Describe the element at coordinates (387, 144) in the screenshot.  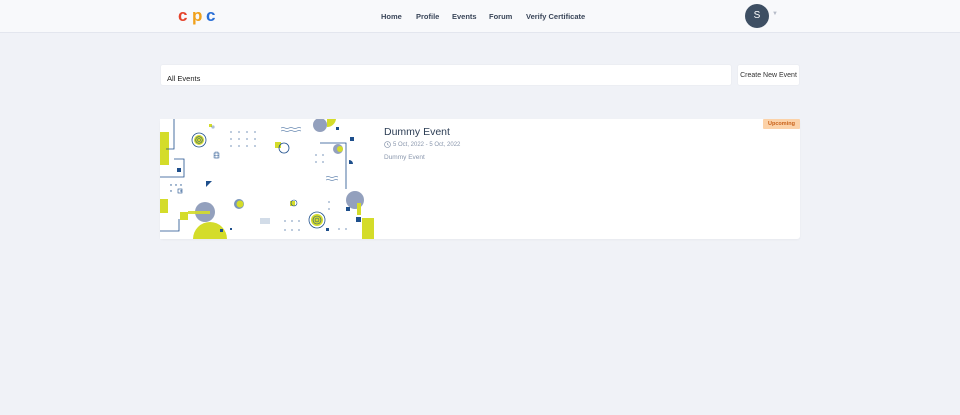
I see `clock-icon` at that location.